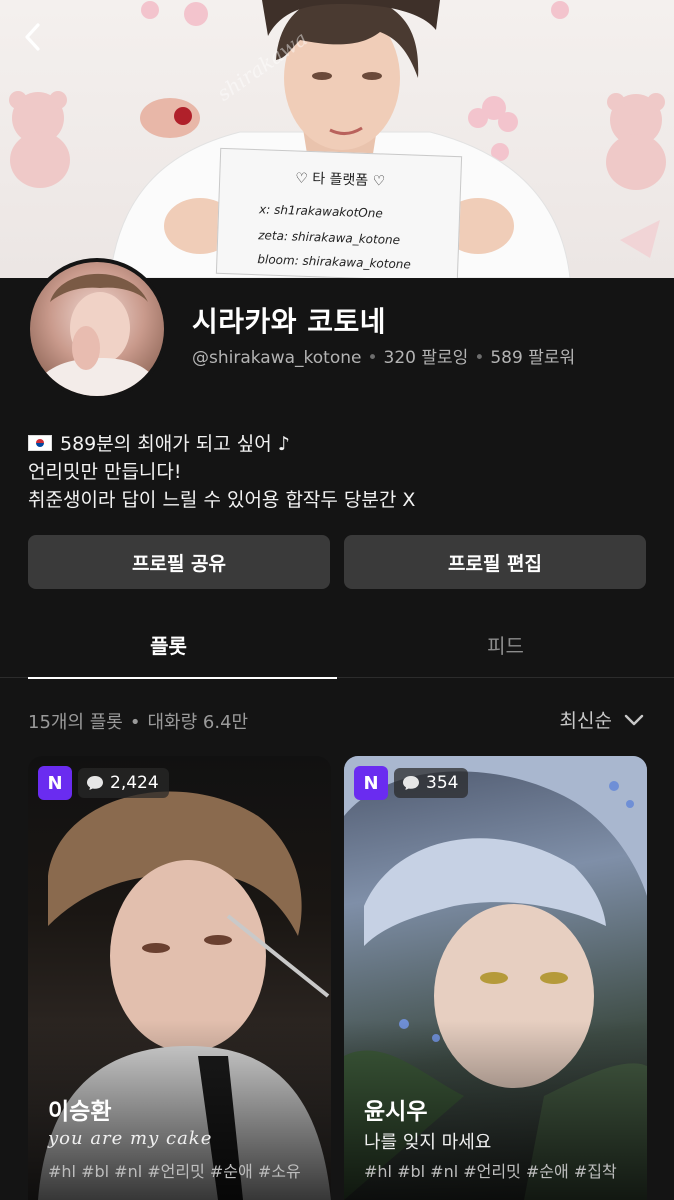  I want to click on chat-count-badge: 2,424, so click(123, 783).